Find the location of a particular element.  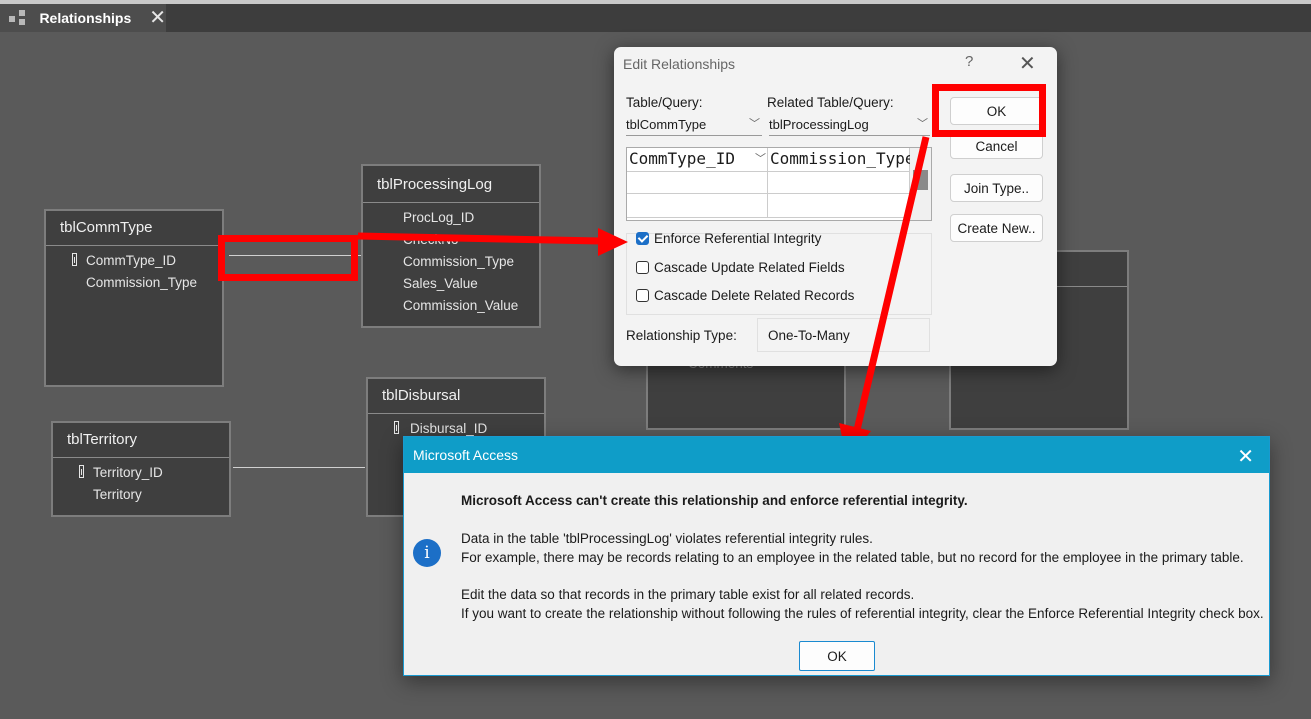

red-arrow-head is located at coordinates (613, 242).